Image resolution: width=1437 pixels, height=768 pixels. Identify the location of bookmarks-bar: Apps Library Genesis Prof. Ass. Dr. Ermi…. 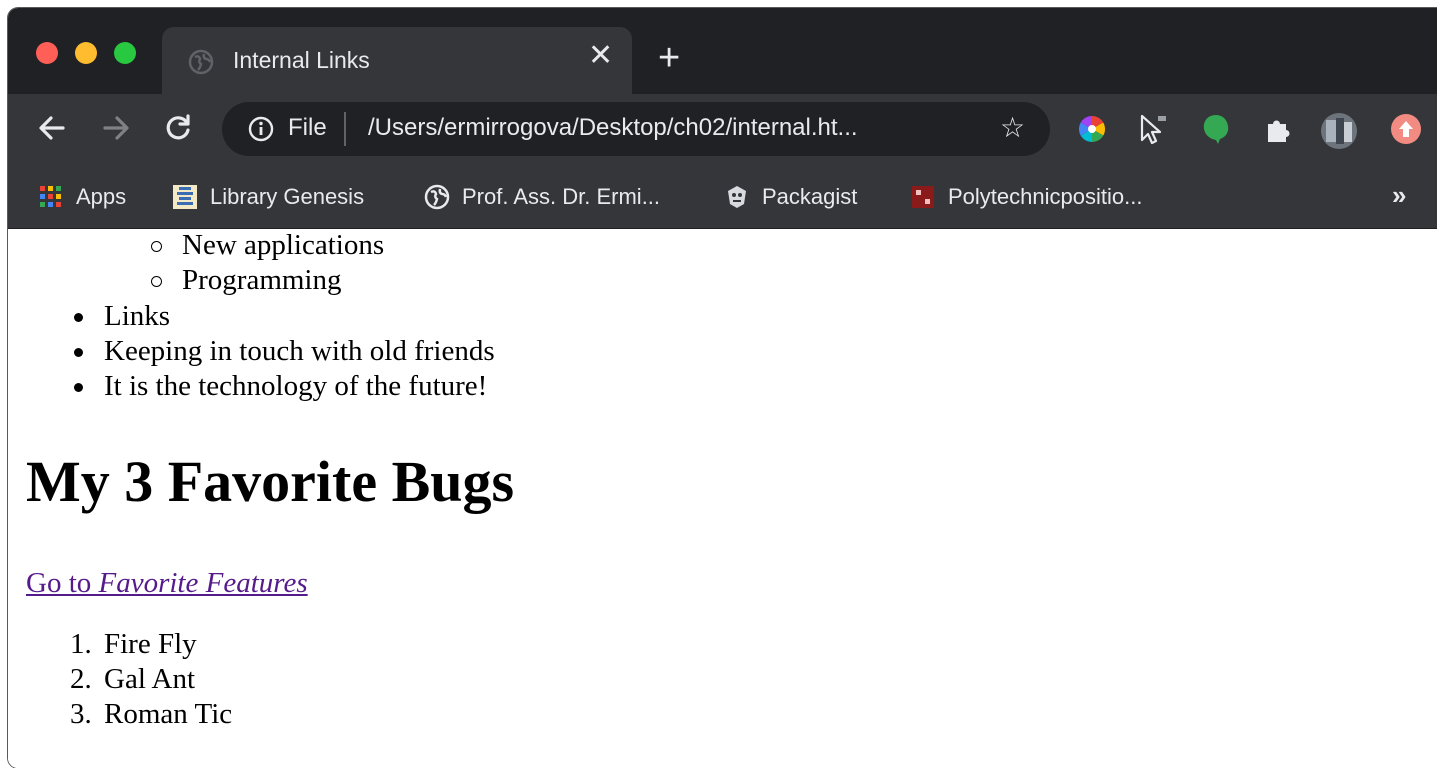
(722, 196).